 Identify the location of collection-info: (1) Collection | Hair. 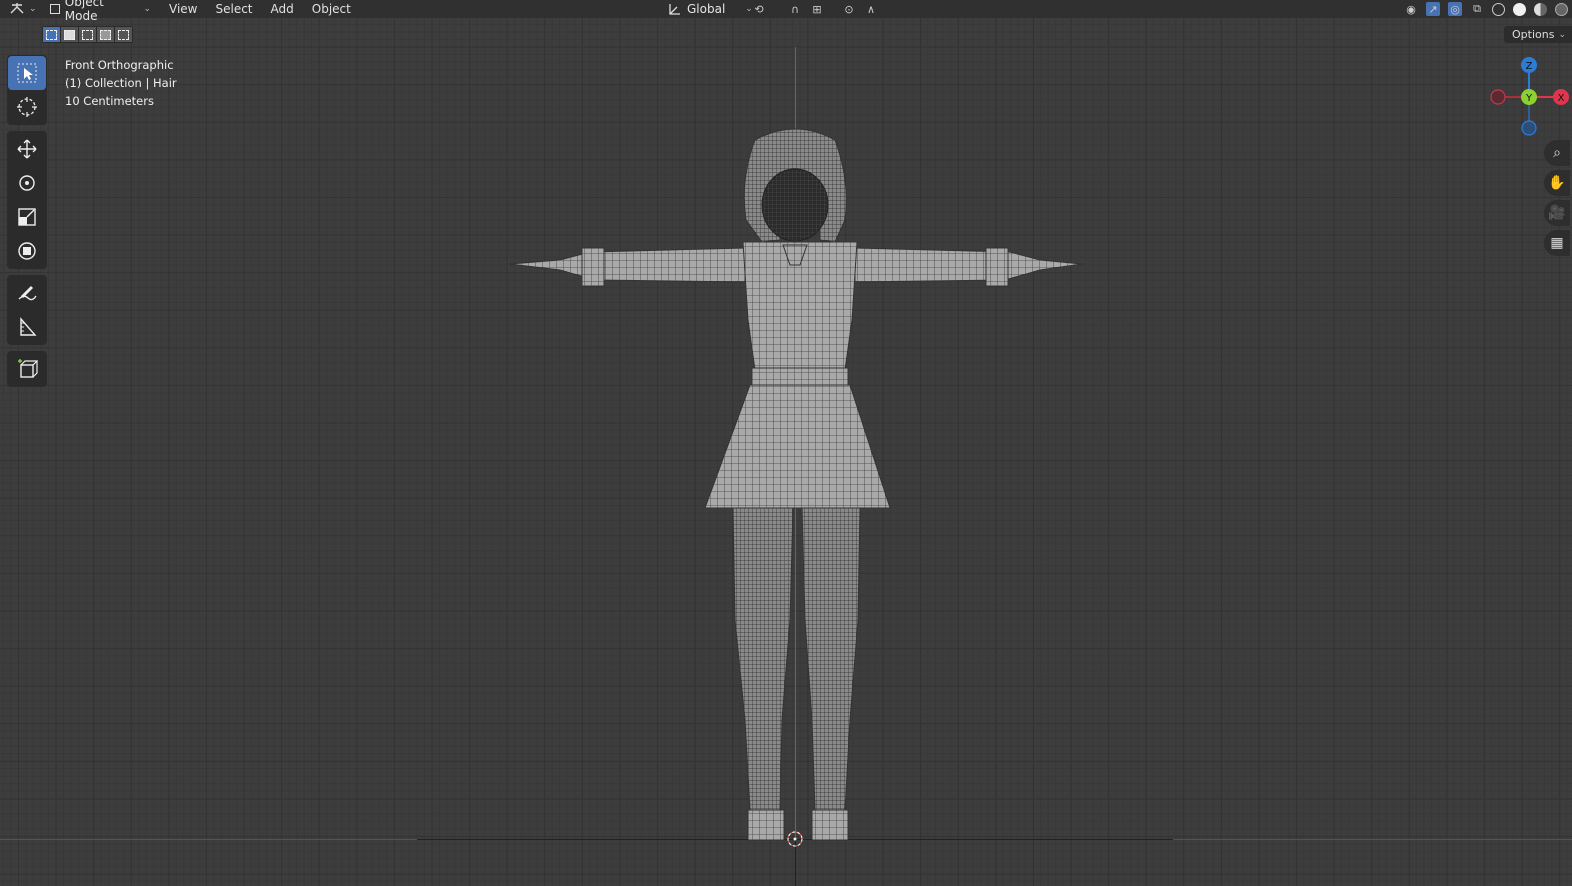
(121, 83).